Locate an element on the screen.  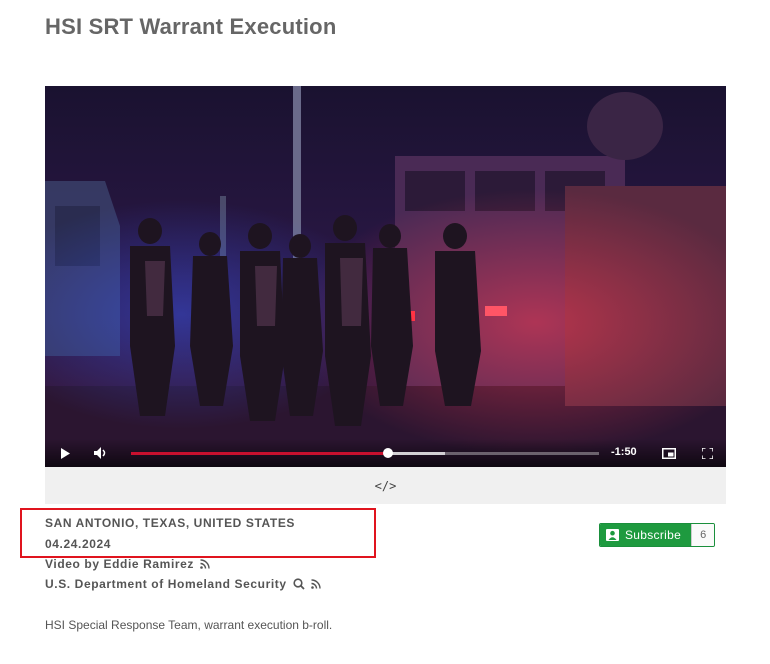
subscribe-label: Subscribe is located at coordinates (653, 535).